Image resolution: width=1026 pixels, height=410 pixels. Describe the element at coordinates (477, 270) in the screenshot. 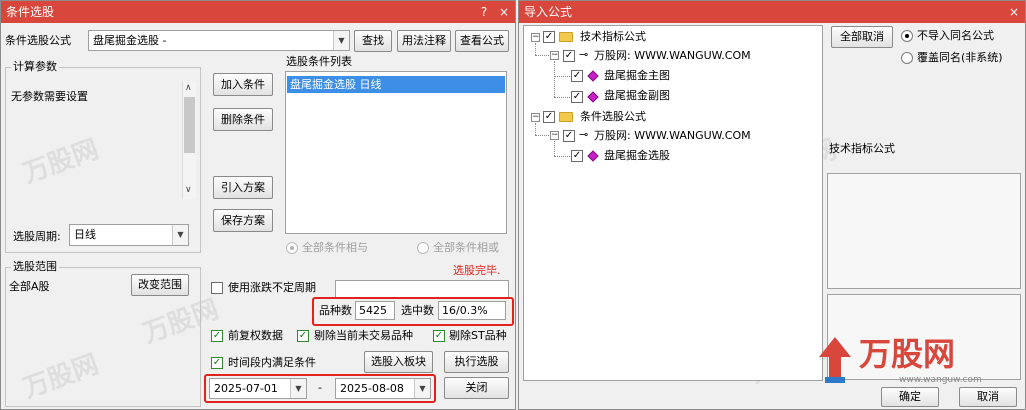

I see `status-text: 选股完毕.` at that location.